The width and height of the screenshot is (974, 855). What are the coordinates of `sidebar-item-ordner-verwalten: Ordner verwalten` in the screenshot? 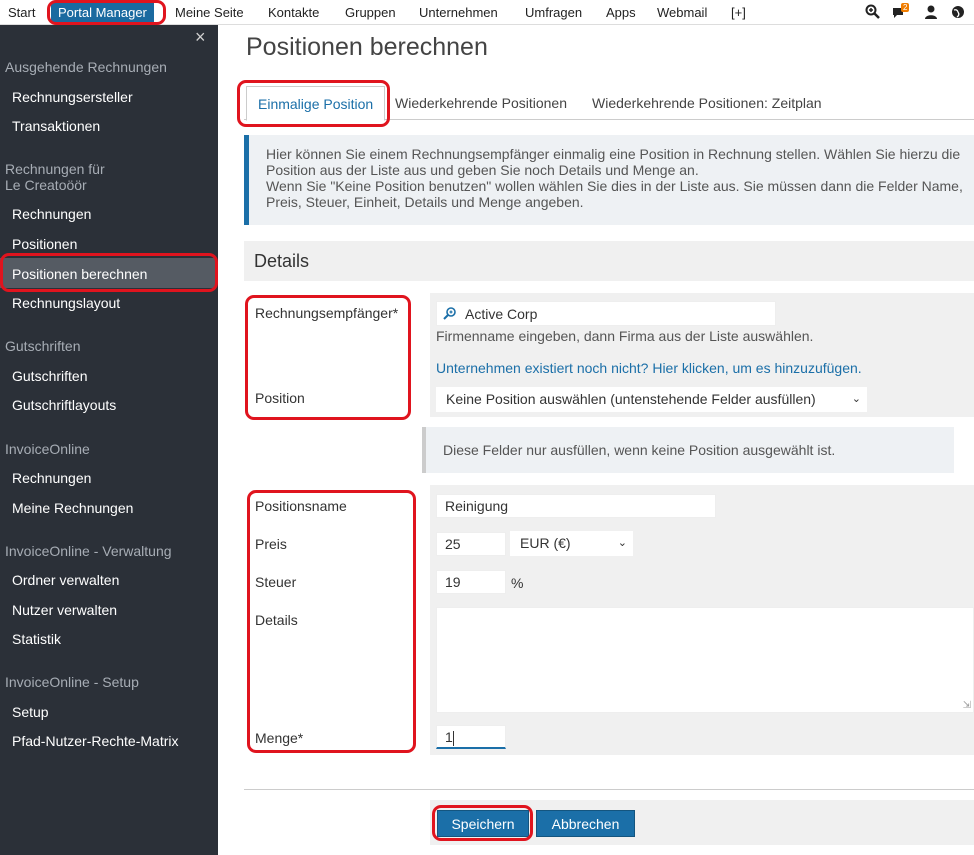 It's located at (65, 580).